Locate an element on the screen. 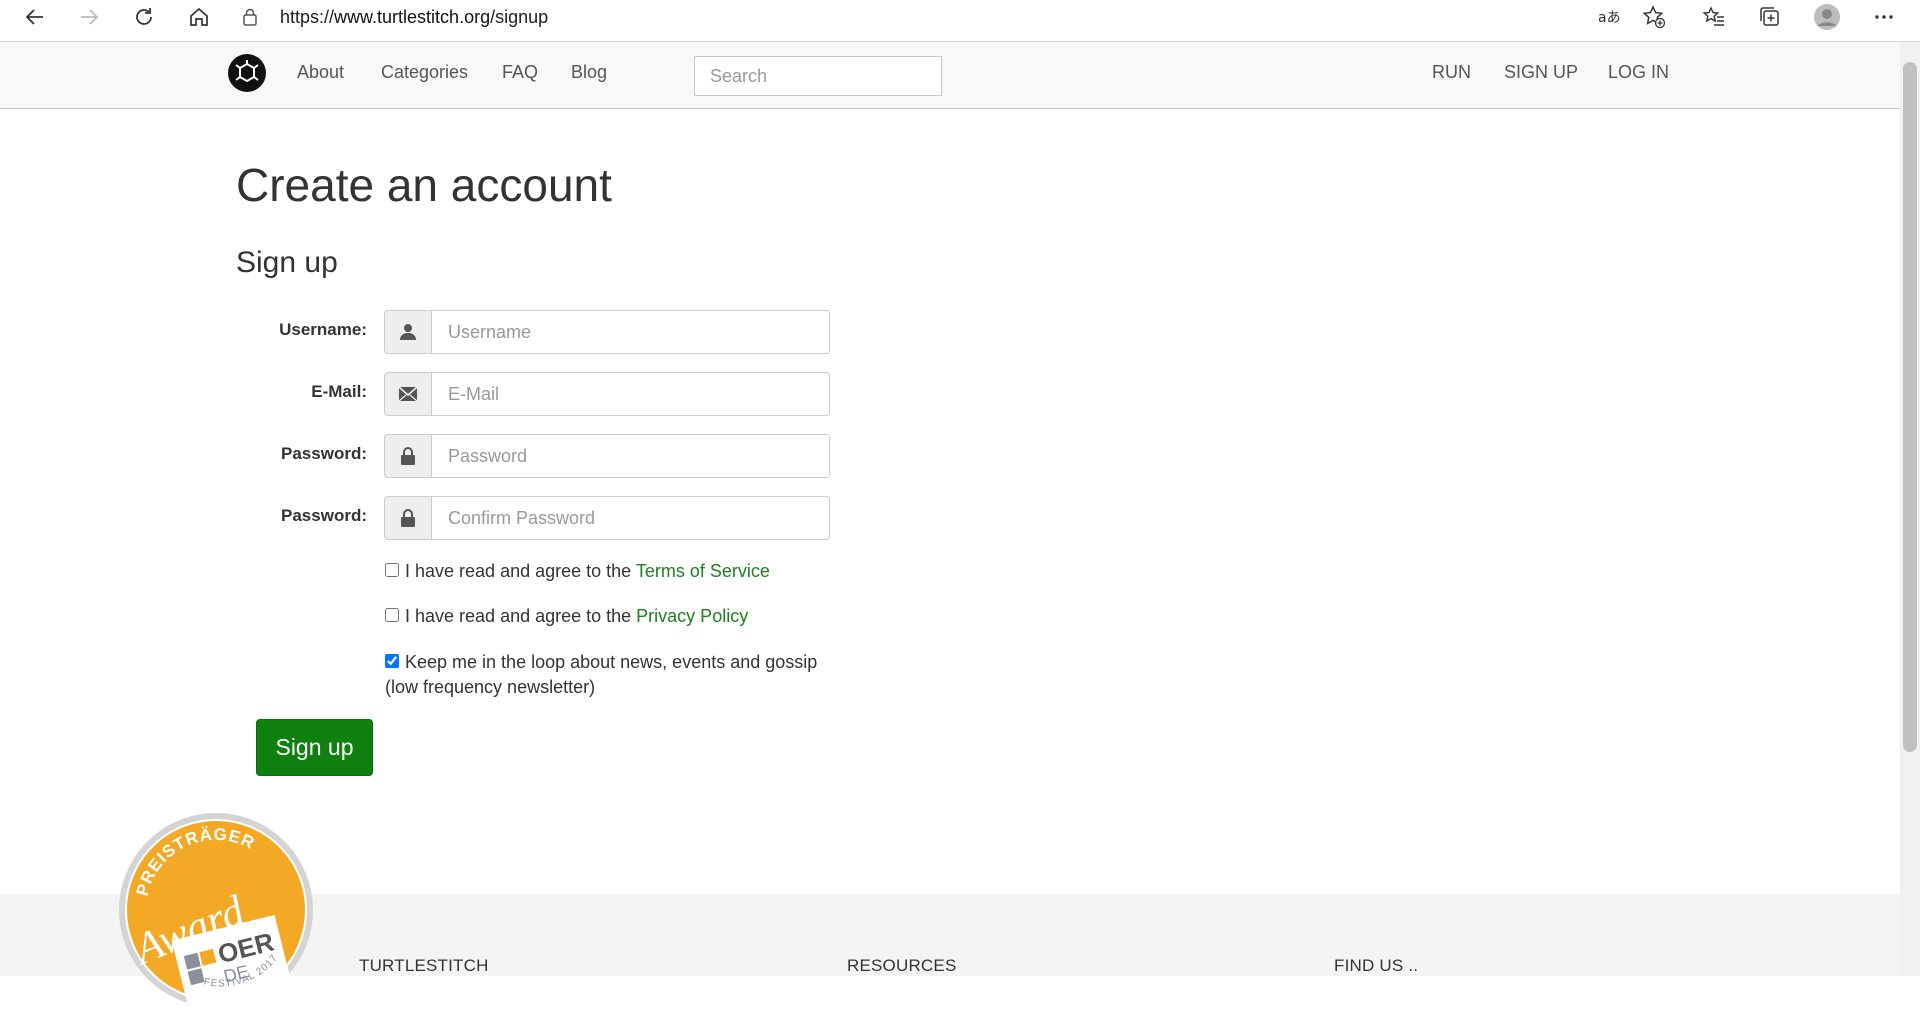  password-field-group is located at coordinates (607, 456).